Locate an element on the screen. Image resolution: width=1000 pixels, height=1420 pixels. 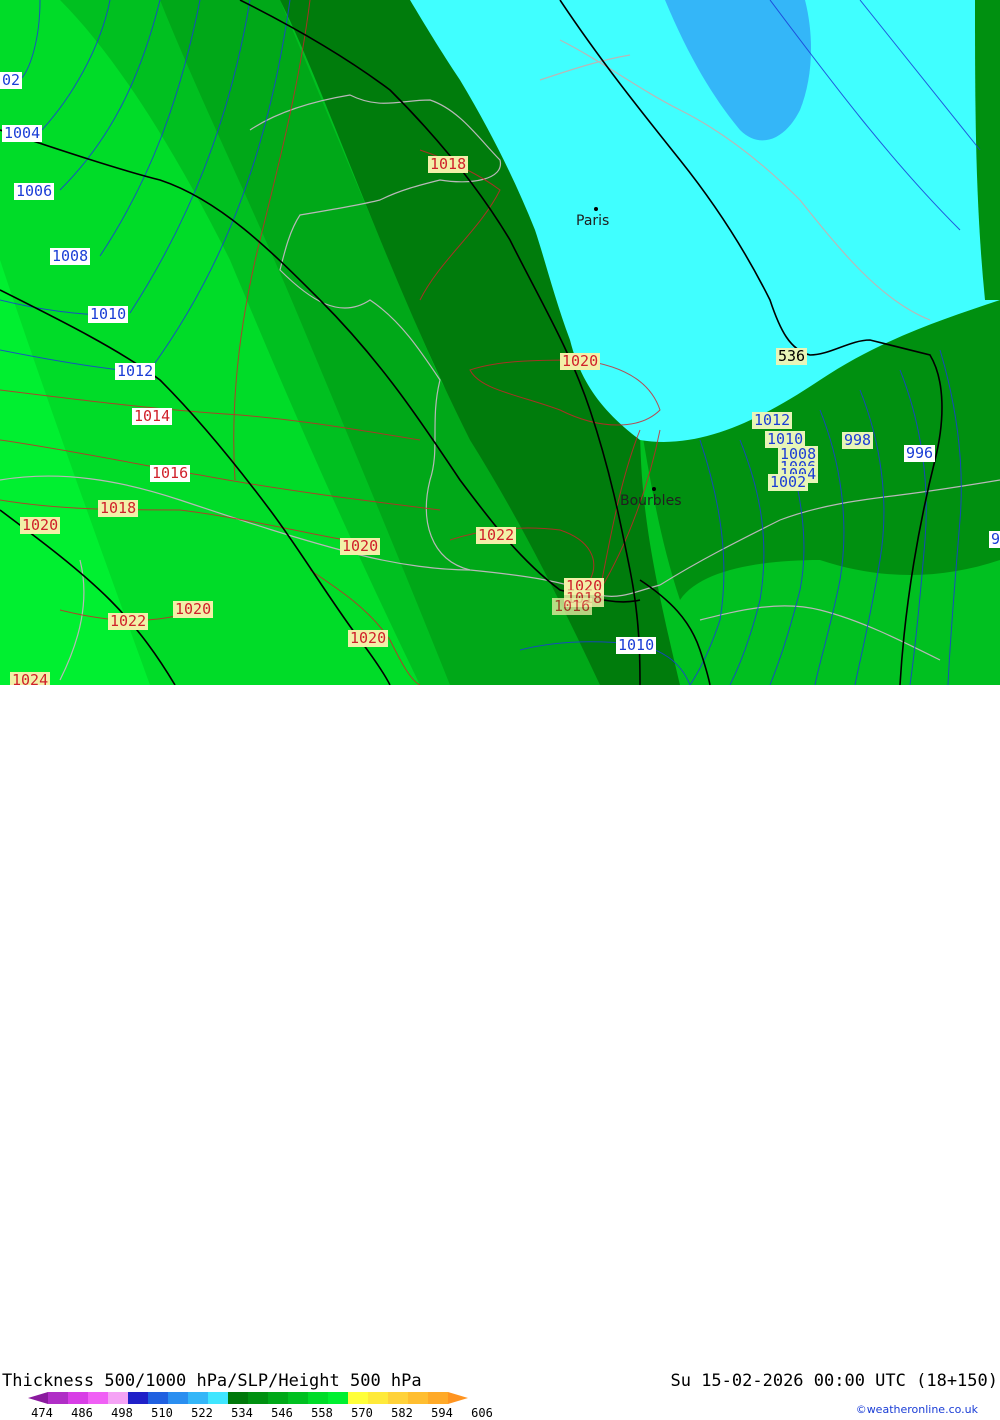
isobar-label: 1004 is located at coordinates (22, 133).